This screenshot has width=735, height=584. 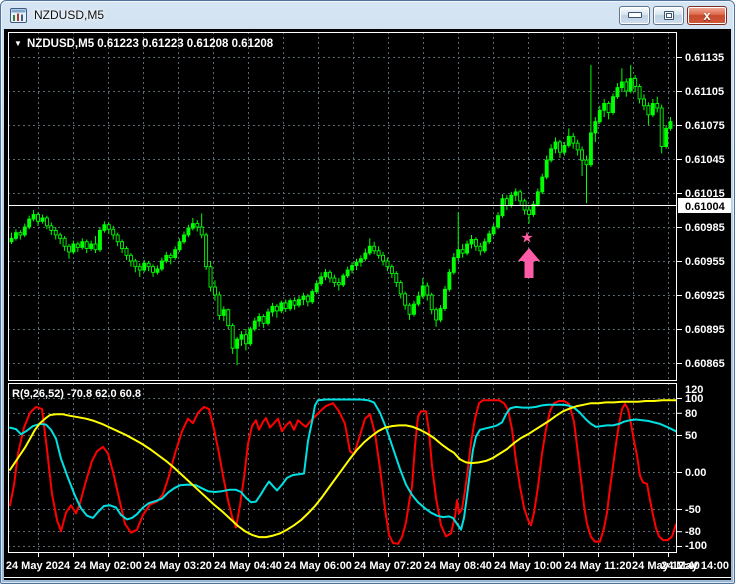 I want to click on price-tick-label: 0.61075, so click(x=705, y=126).